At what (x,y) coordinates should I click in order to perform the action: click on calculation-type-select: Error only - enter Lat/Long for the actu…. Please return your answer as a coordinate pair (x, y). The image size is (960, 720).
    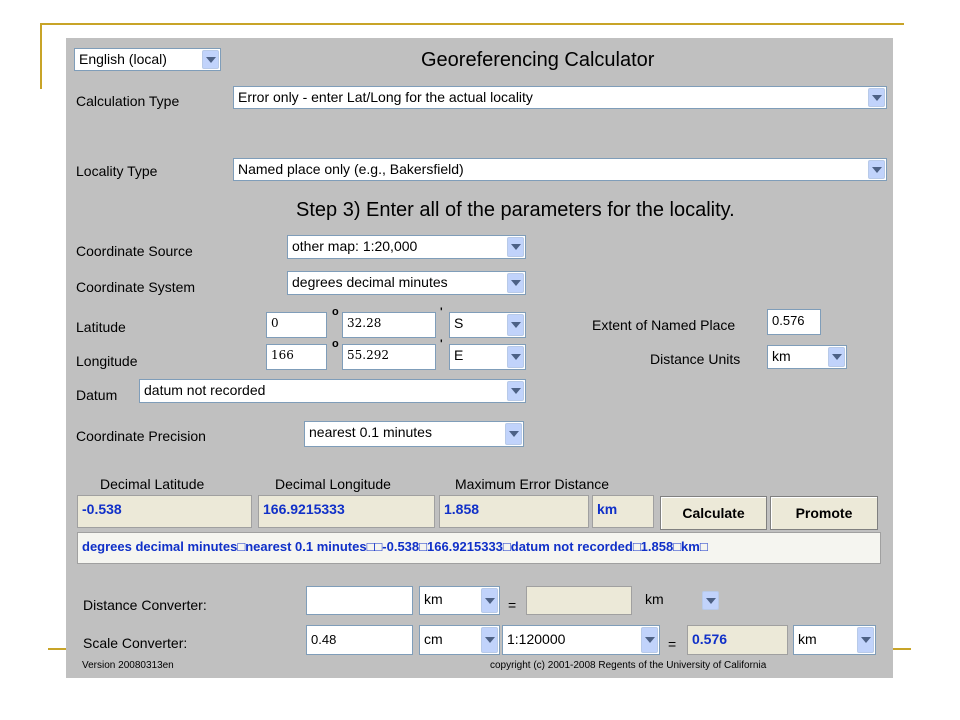
    Looking at the image, I should click on (560, 97).